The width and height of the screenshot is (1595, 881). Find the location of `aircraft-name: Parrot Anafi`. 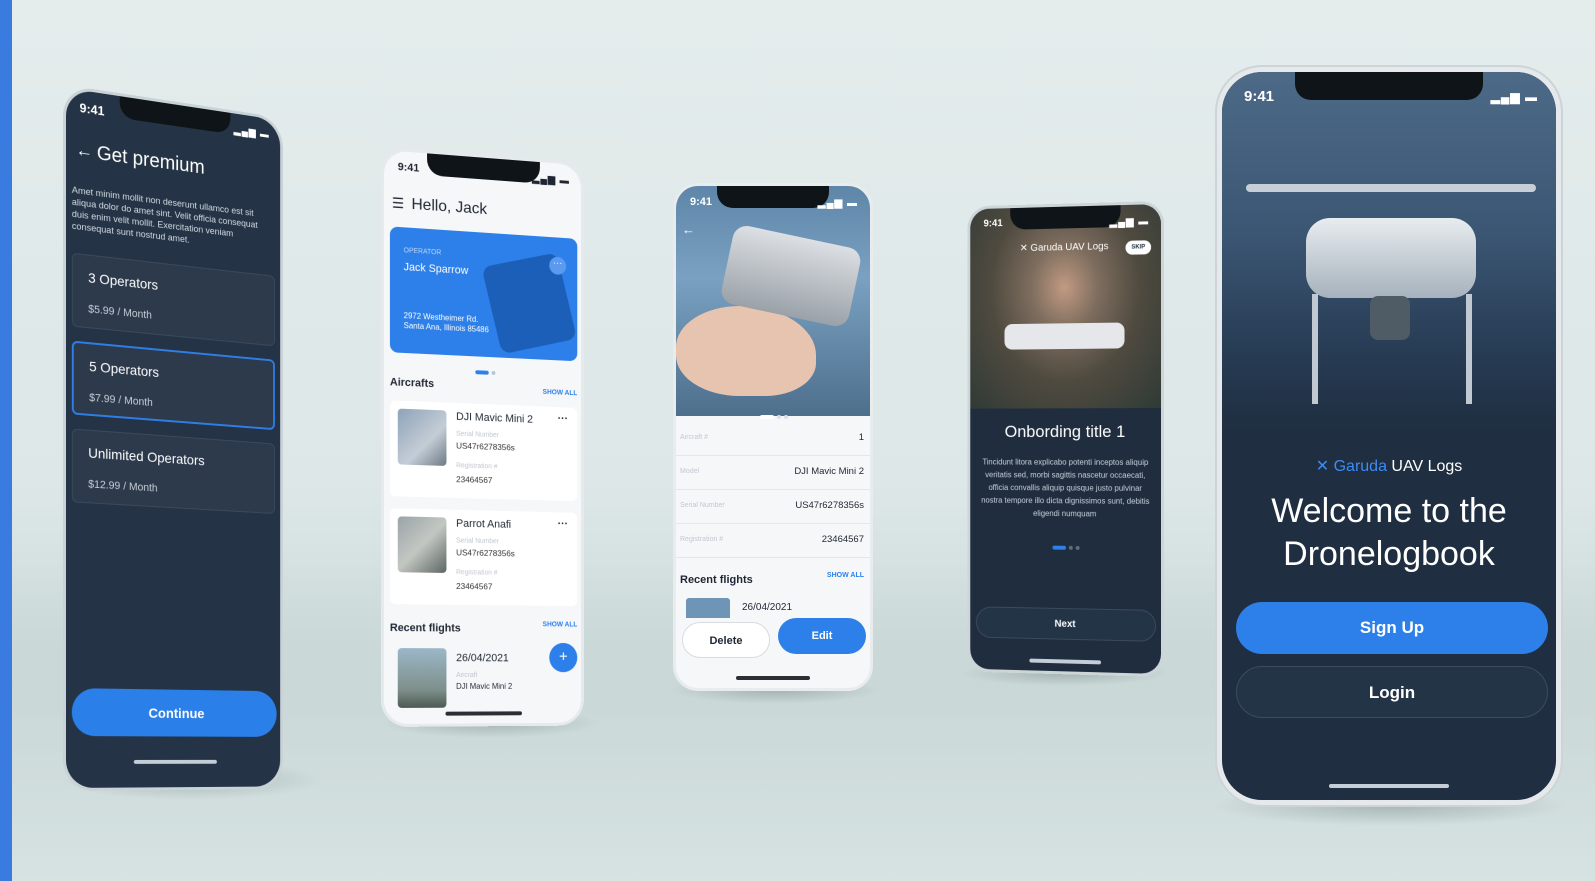

aircraft-name: Parrot Anafi is located at coordinates (484, 524).